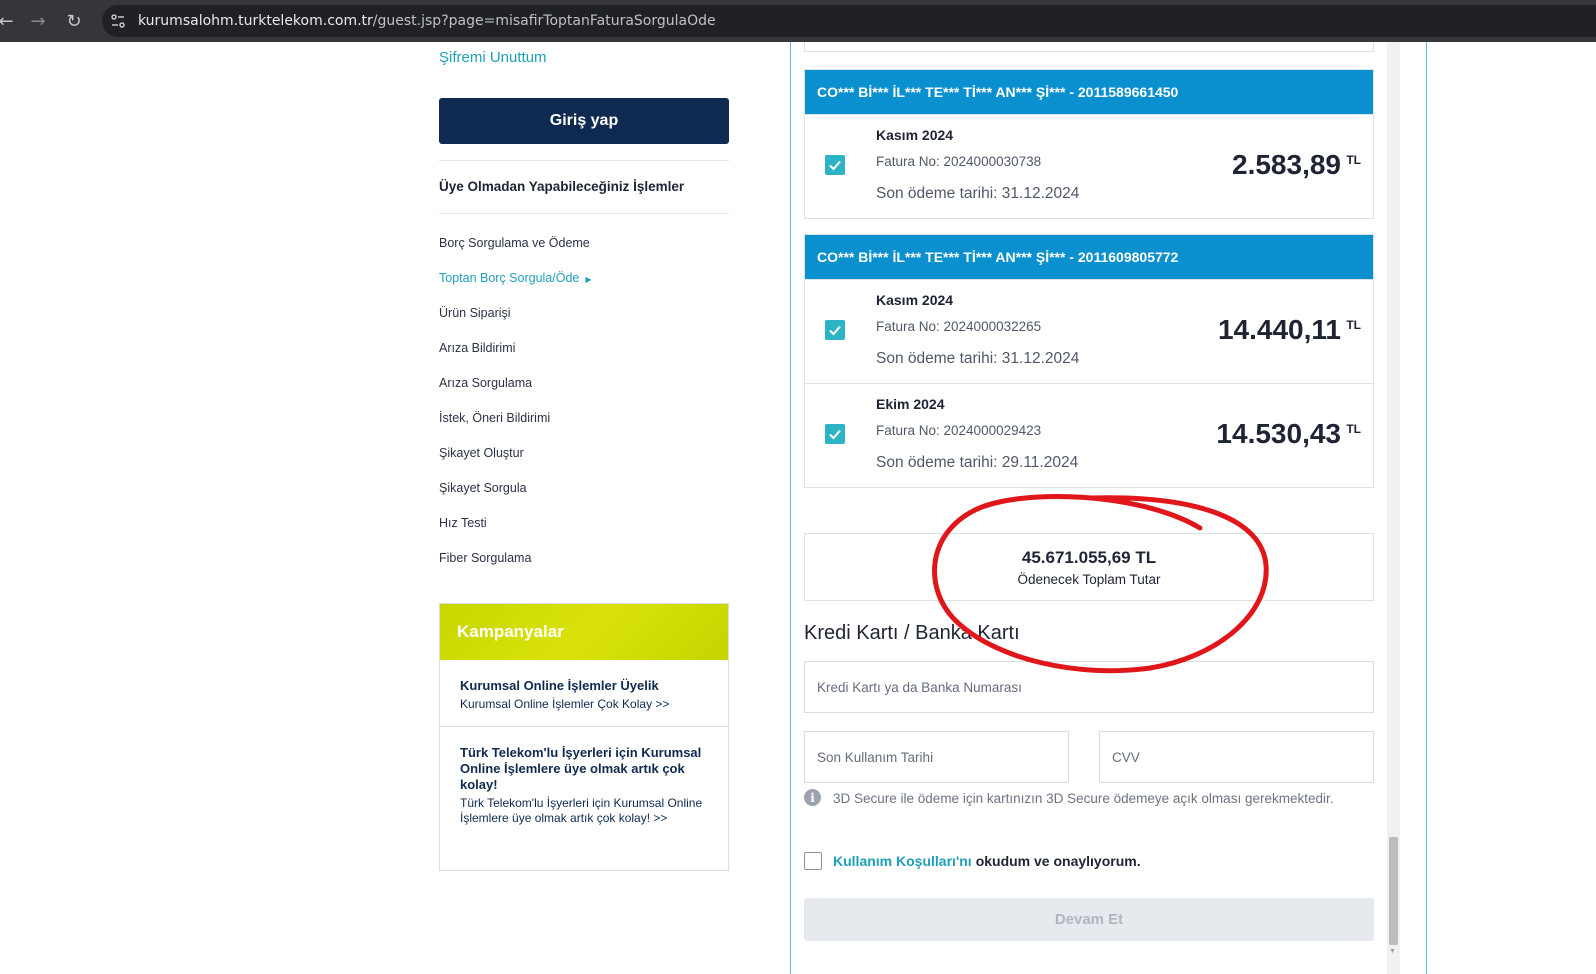 The image size is (1596, 974). I want to click on guest-actions-title: Üye Olmadan Yapabileceğiniz İşlemler, so click(562, 186).